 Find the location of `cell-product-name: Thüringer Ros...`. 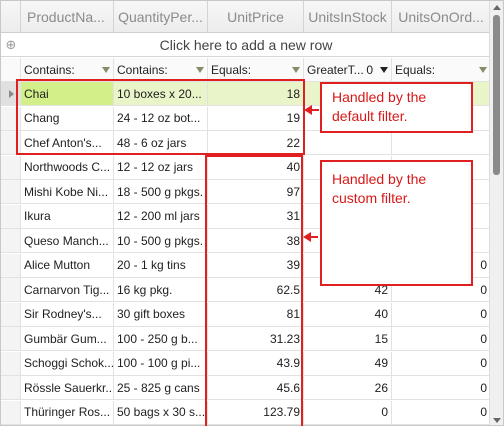

cell-product-name: Thüringer Ros... is located at coordinates (67, 412).